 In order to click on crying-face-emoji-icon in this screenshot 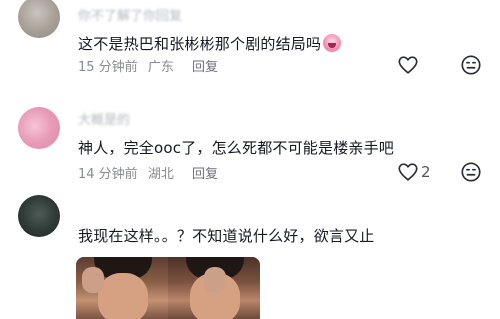, I will do `click(332, 43)`.